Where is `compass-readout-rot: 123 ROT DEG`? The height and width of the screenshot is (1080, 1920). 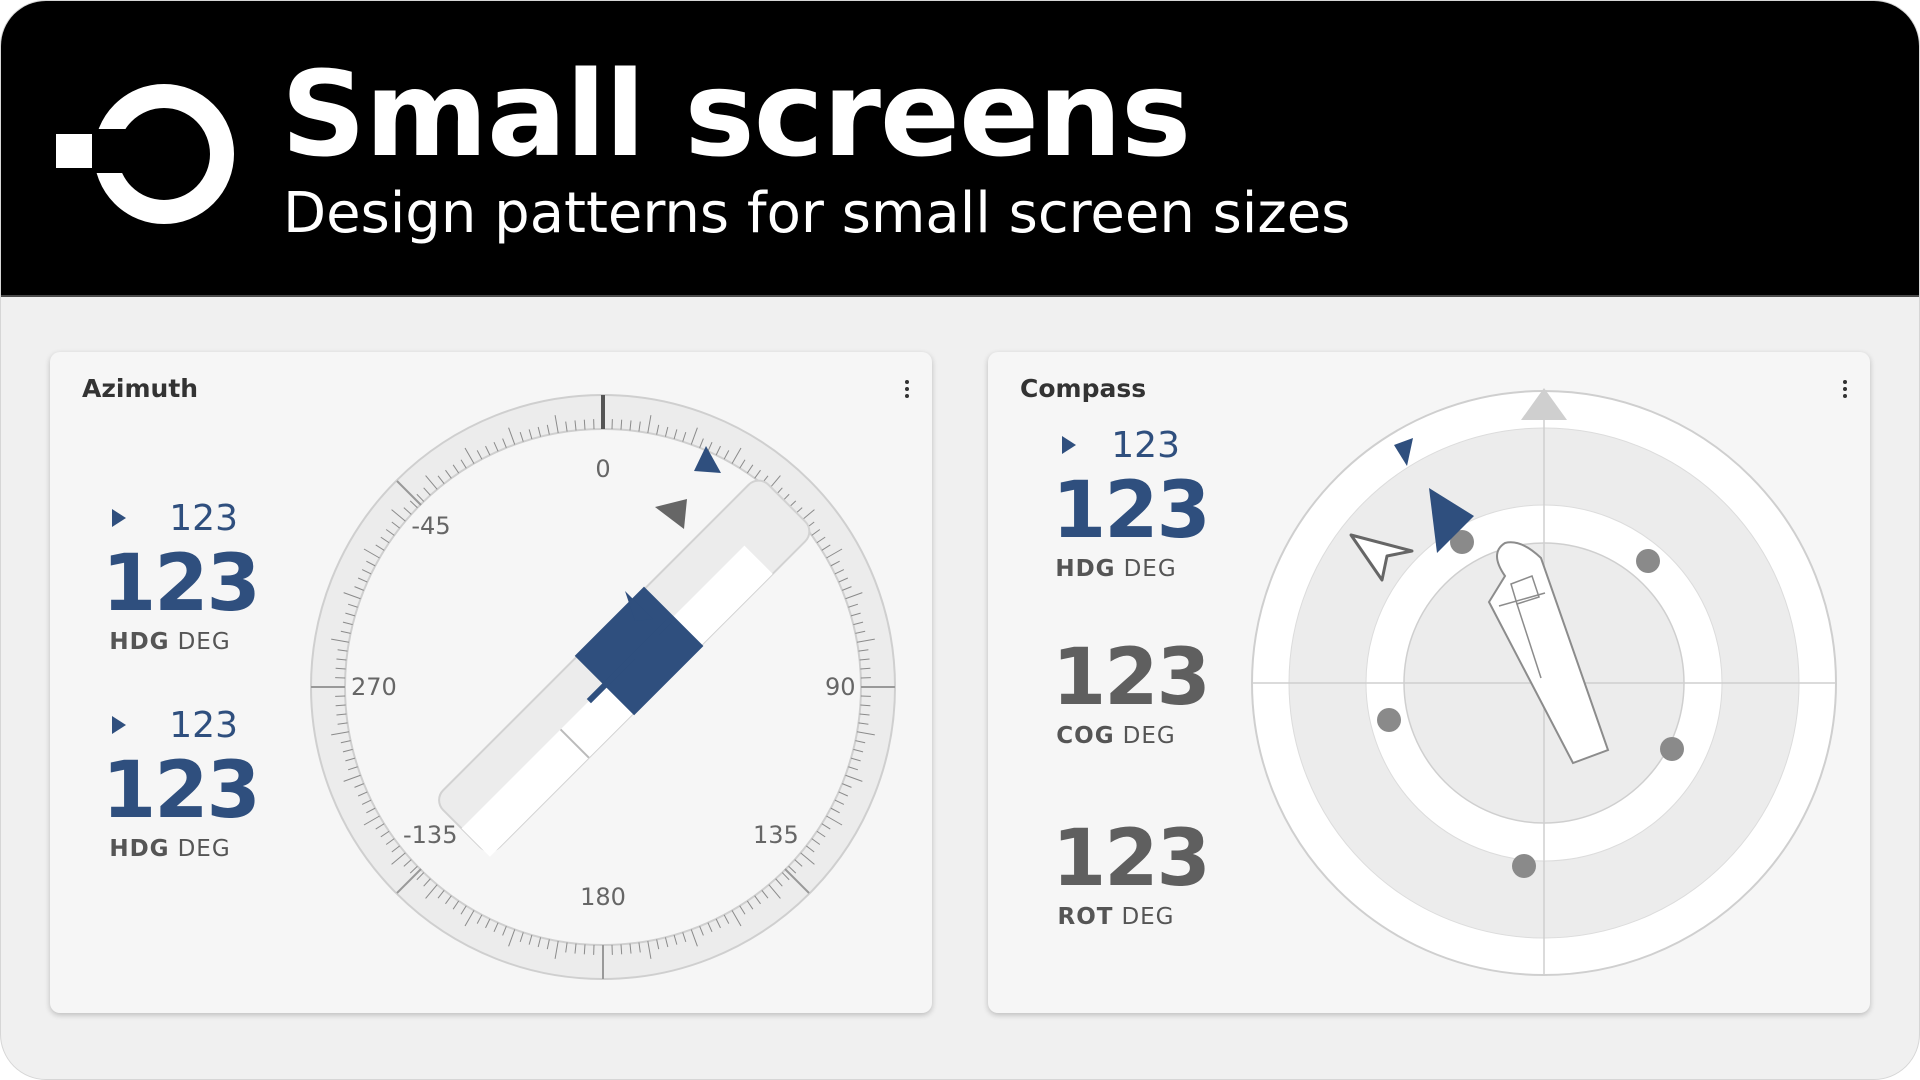
compass-readout-rot: 123 ROT DEG is located at coordinates (1131, 873).